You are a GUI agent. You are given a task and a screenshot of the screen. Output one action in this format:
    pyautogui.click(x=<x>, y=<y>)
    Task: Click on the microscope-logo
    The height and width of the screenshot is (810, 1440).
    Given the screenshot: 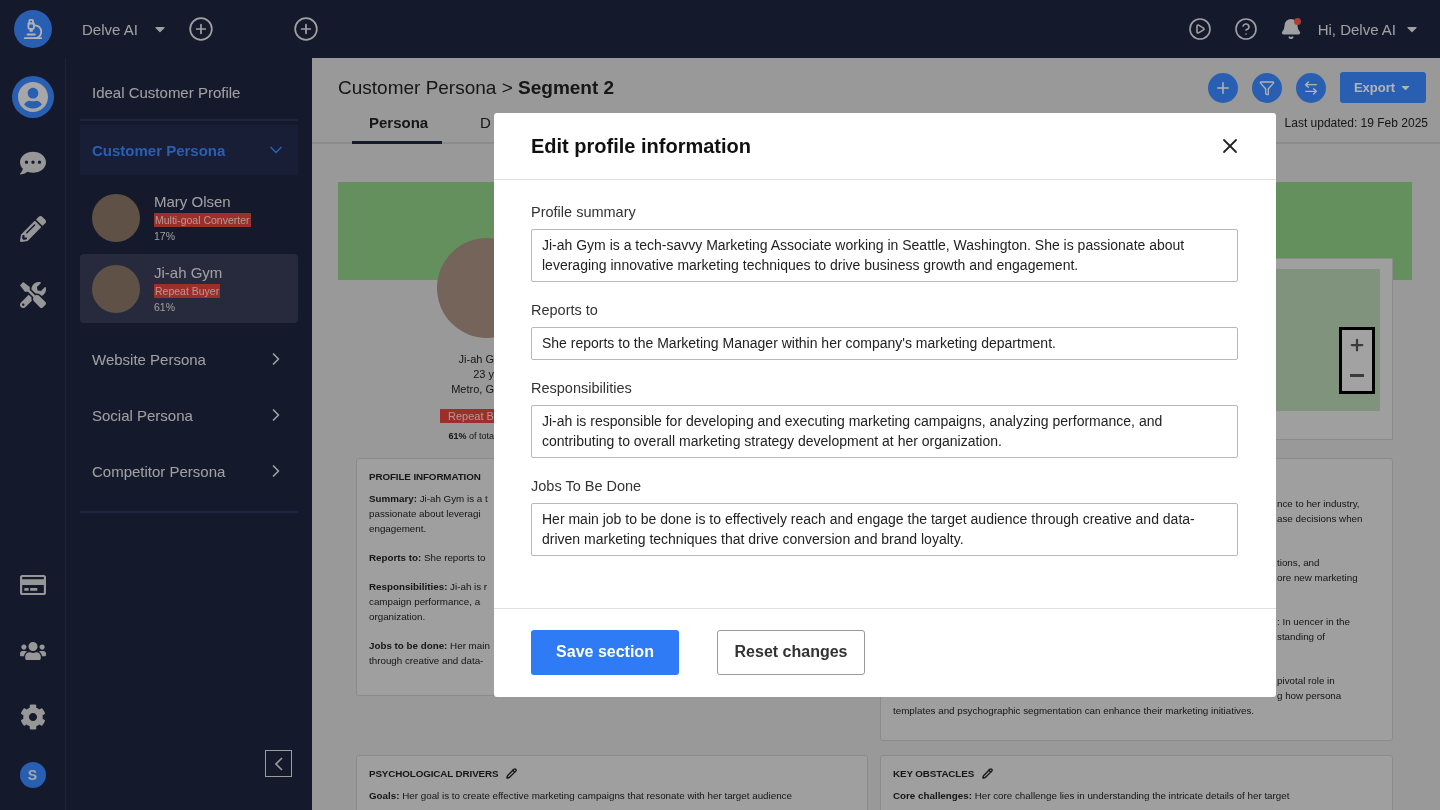 What is the action you would take?
    pyautogui.click(x=33, y=29)
    